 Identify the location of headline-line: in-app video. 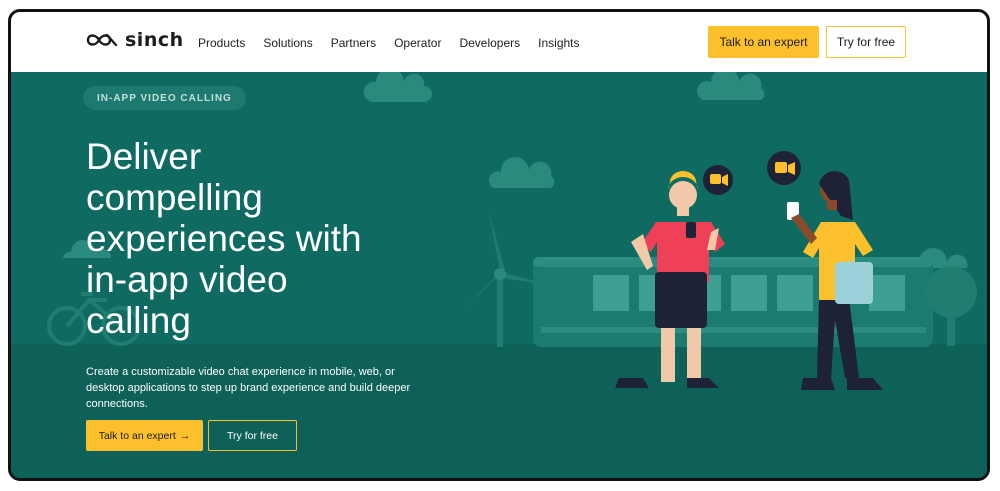
(187, 279).